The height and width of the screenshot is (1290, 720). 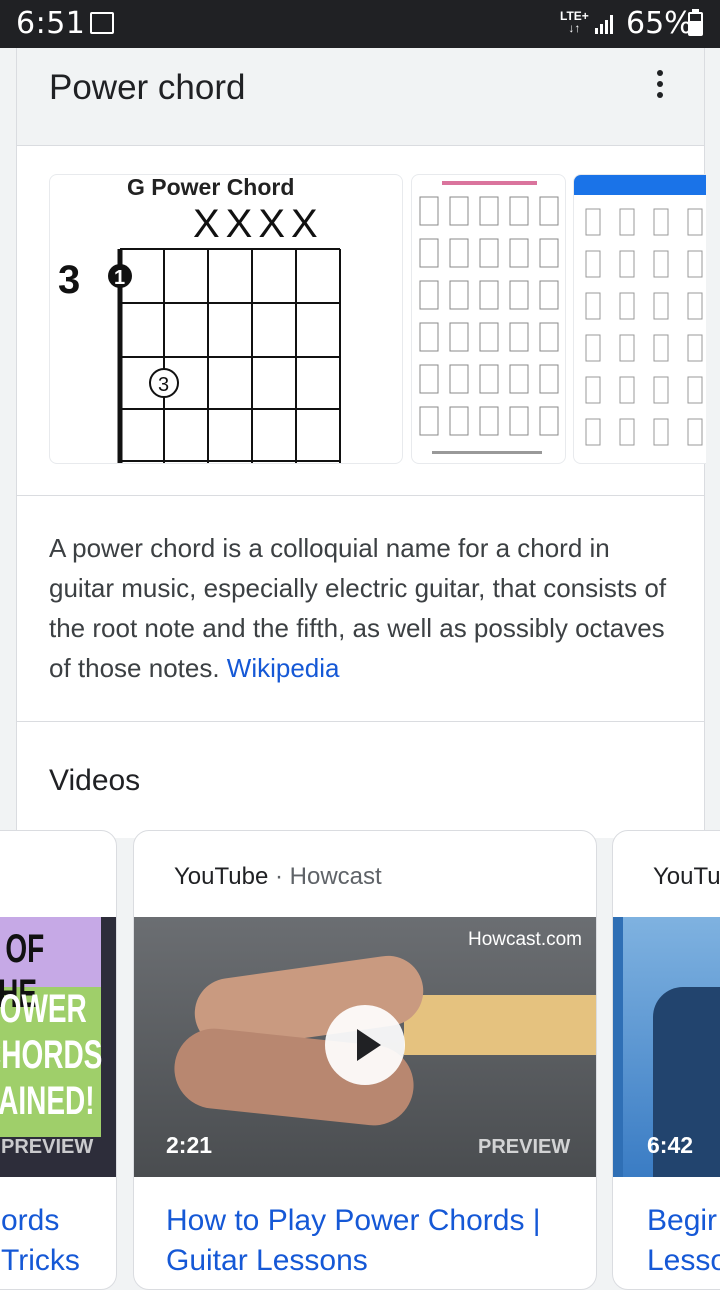 What do you see at coordinates (283, 668) in the screenshot?
I see `wikipedia-link: Wikipedia` at bounding box center [283, 668].